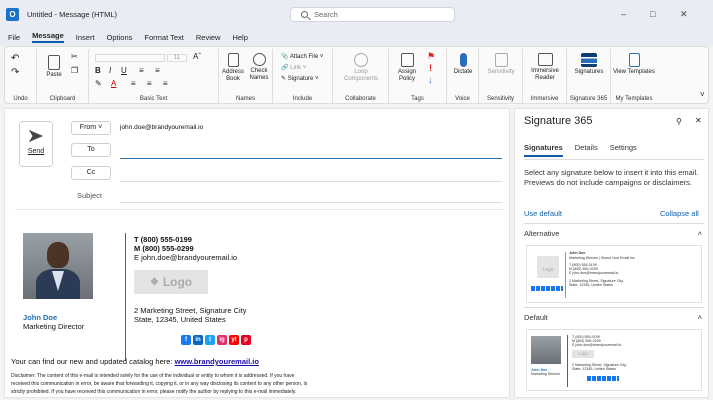 This screenshot has width=713, height=400. I want to click on align-center-icon: ≡, so click(149, 84).